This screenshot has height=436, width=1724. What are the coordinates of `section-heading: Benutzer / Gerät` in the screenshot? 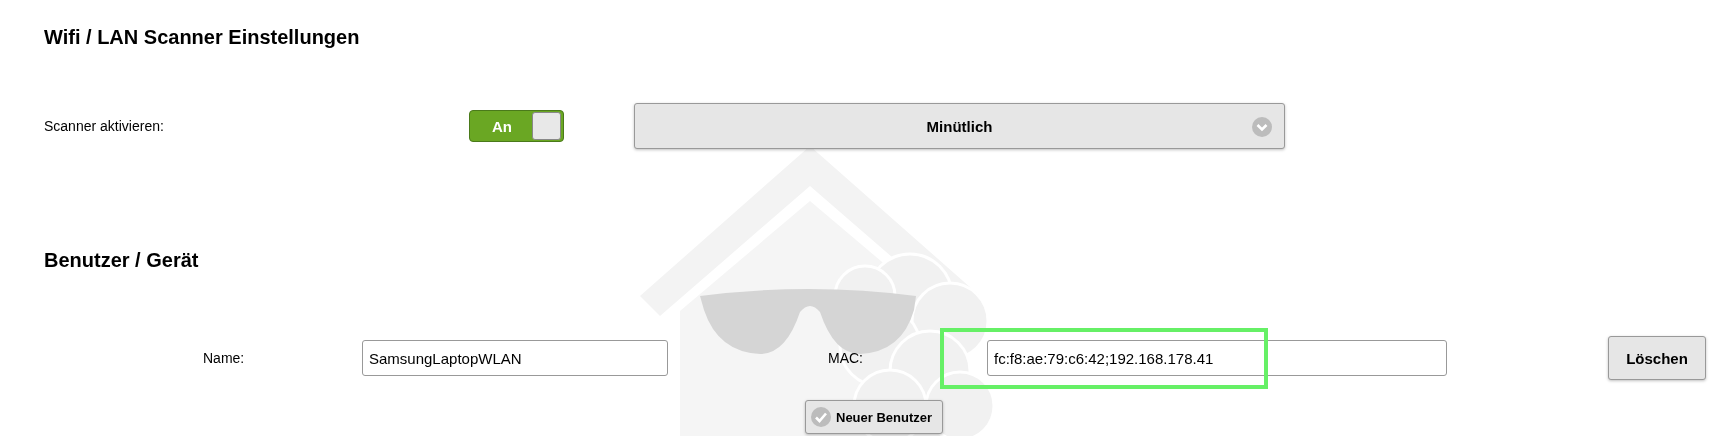 It's located at (122, 260).